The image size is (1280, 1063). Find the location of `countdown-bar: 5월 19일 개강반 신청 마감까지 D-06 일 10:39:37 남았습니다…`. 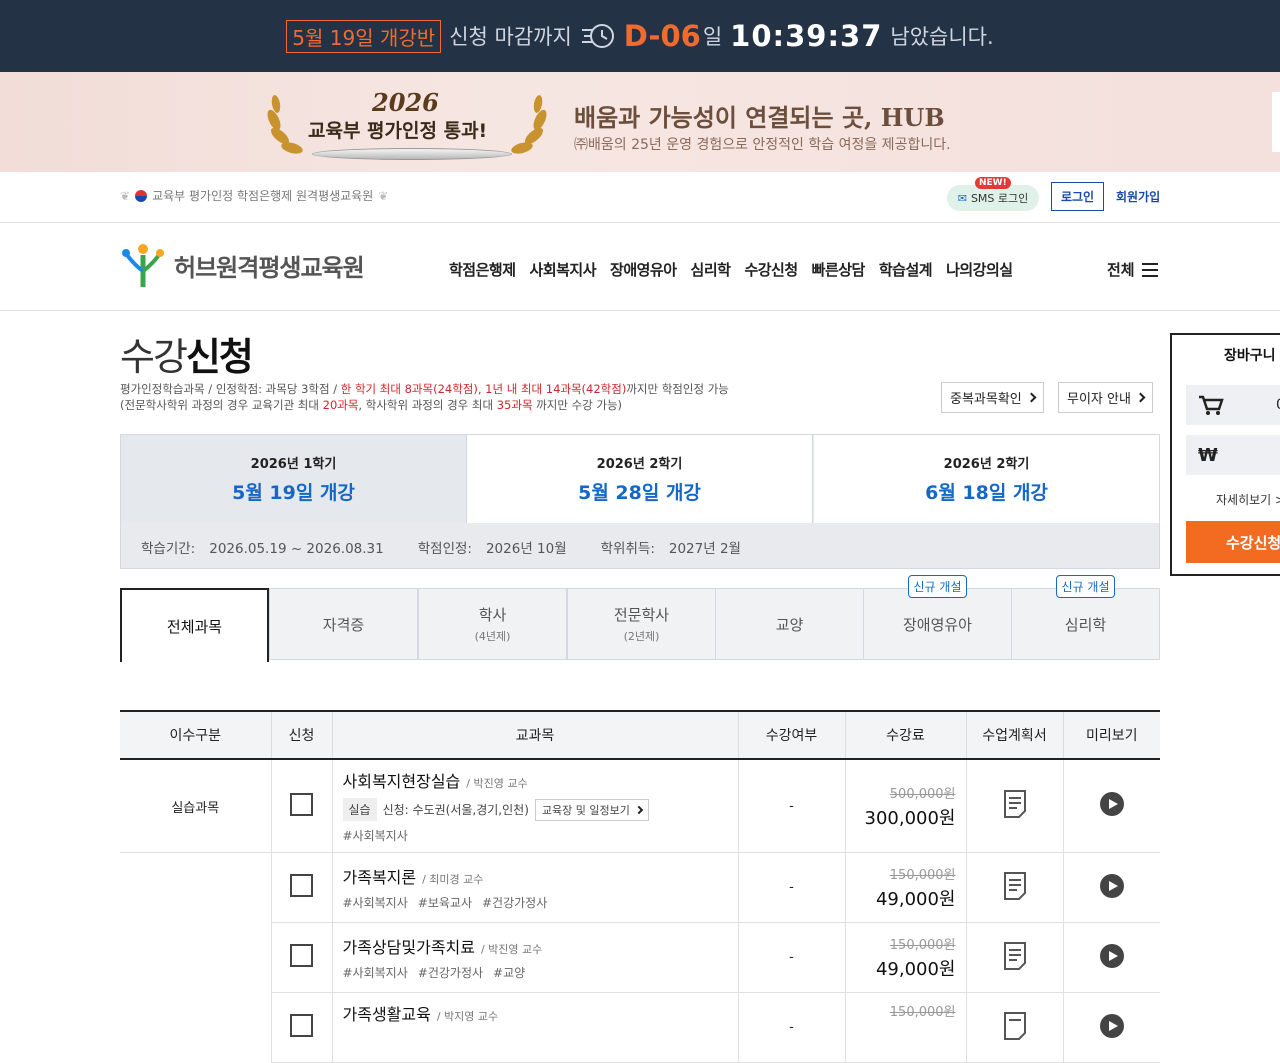

countdown-bar: 5월 19일 개강반 신청 마감까지 D-06 일 10:39:37 남았습니다… is located at coordinates (640, 36).